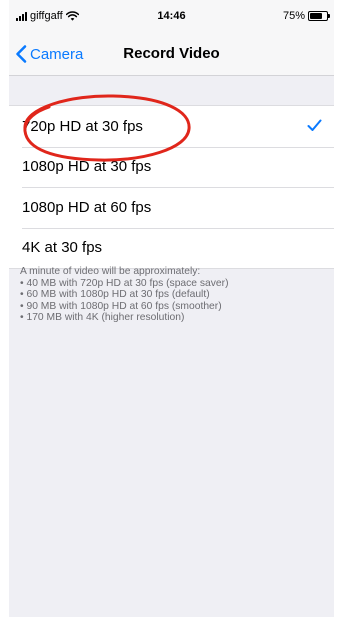 The image size is (343, 617). I want to click on battery-fill, so click(316, 16).